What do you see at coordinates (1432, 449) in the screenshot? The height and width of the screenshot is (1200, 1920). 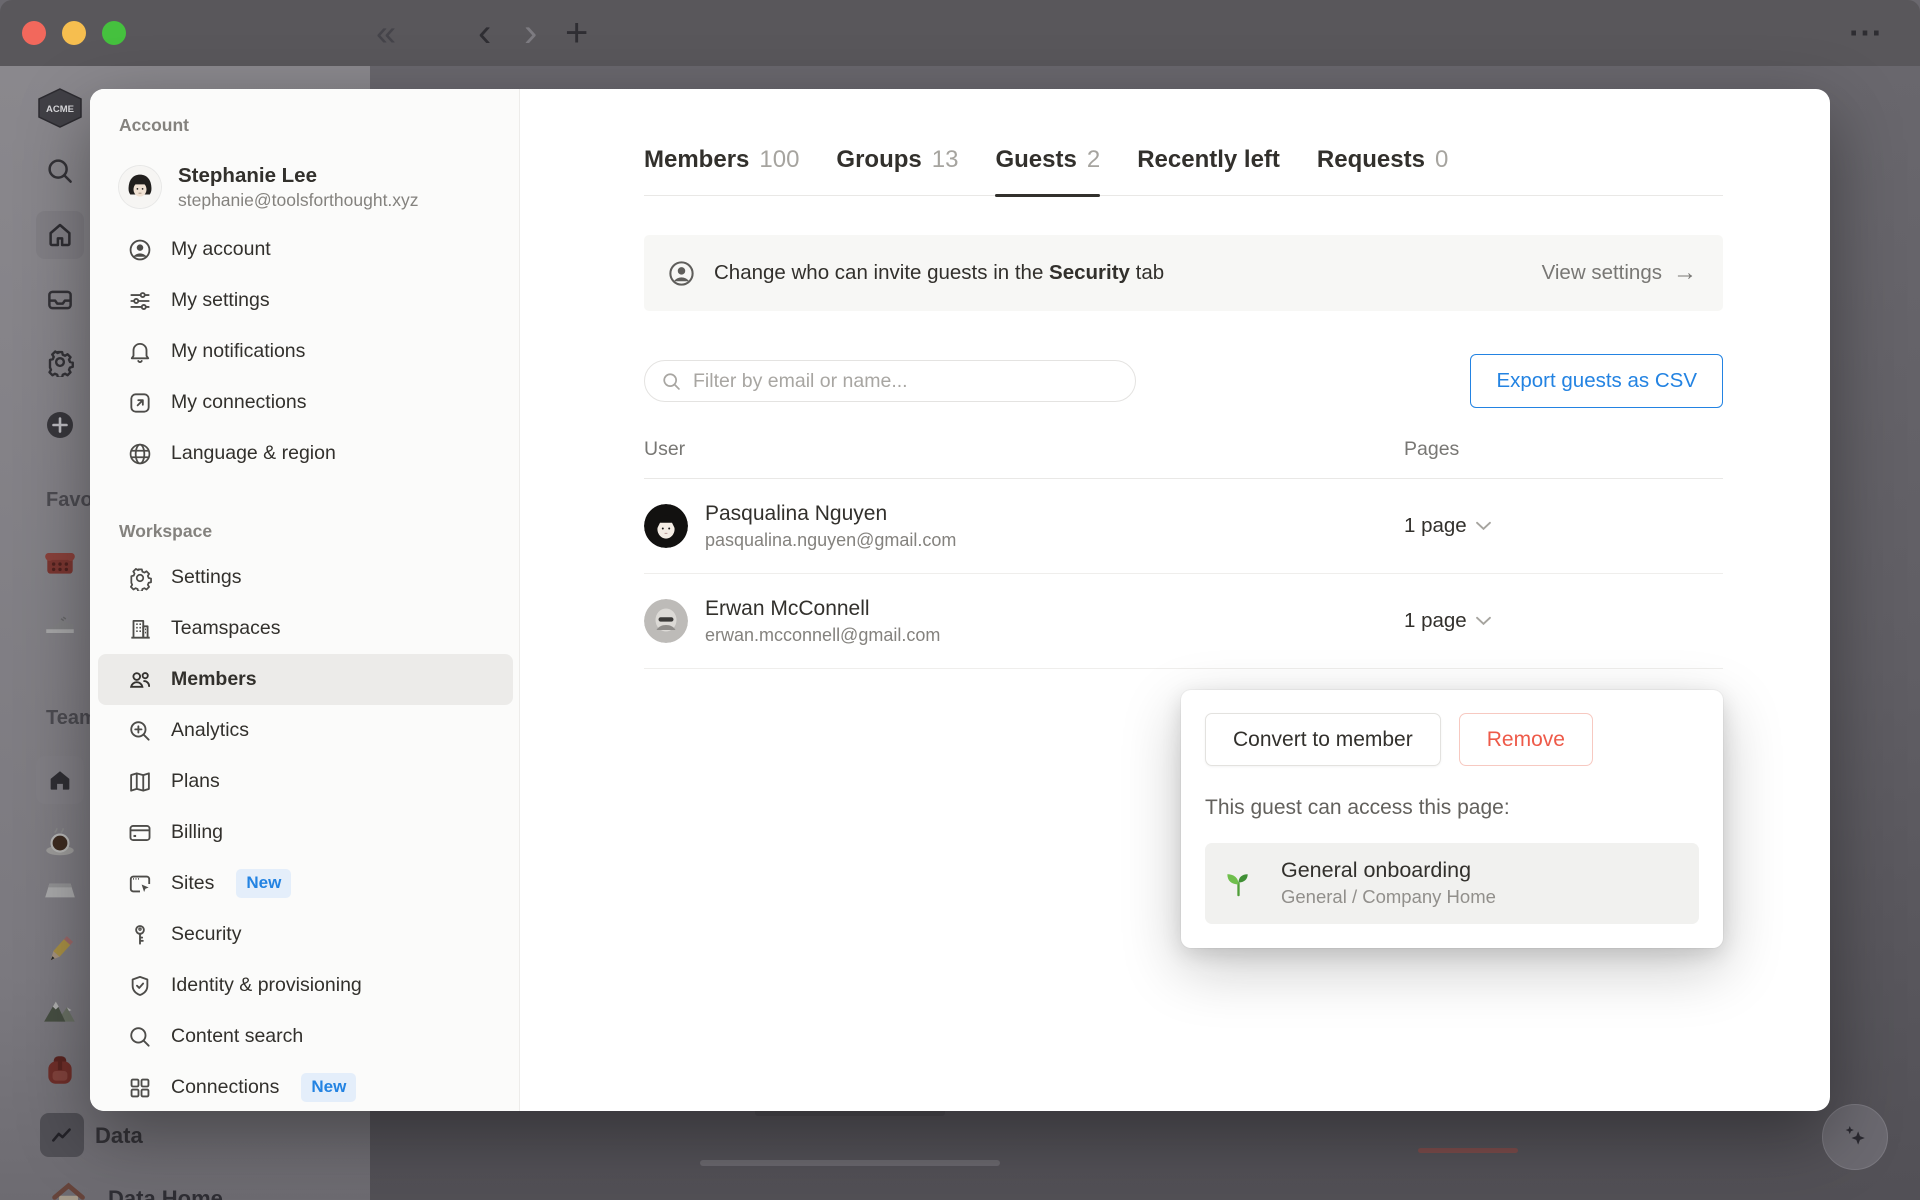 I see `column-header-pages: Pages` at bounding box center [1432, 449].